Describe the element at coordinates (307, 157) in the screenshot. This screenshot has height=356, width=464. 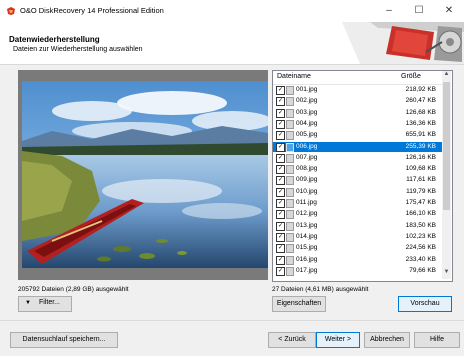
I see `file-name: 007.jpg` at that location.